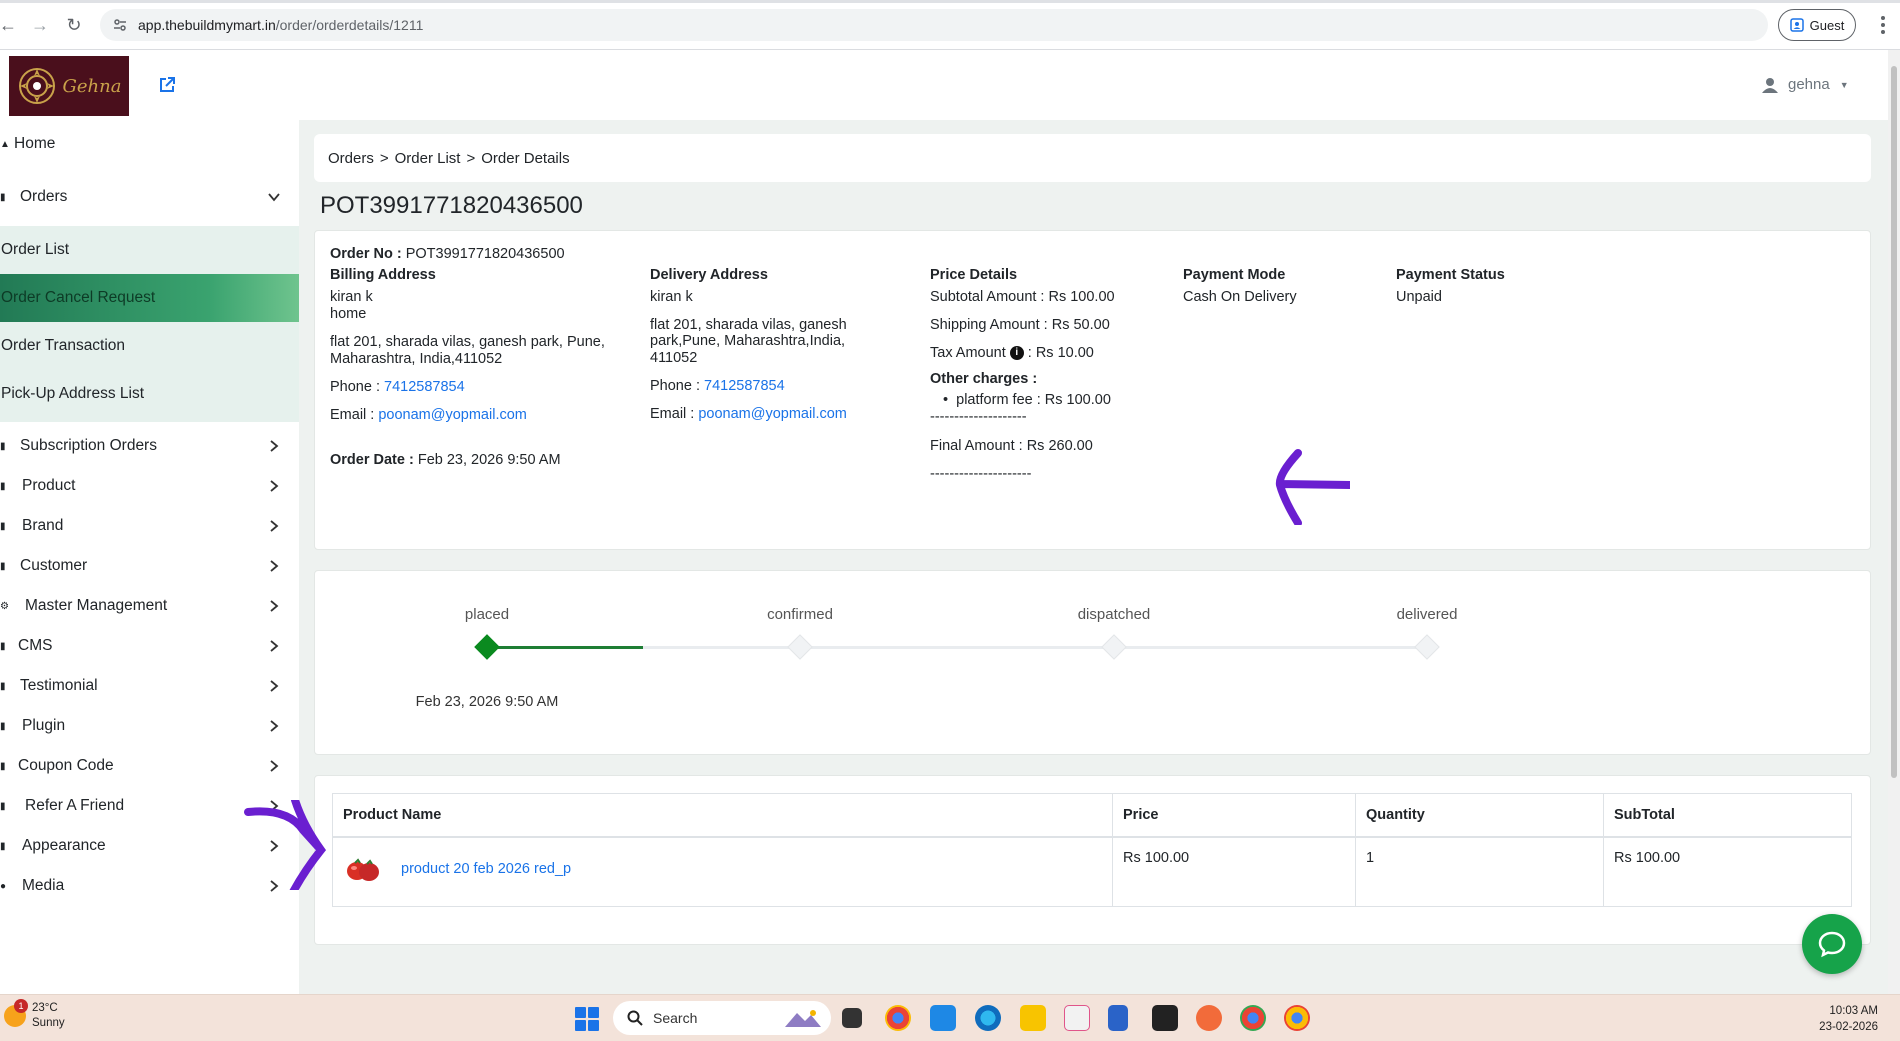 This screenshot has width=1900, height=1041. Describe the element at coordinates (352, 415) in the screenshot. I see `email-label: Email :` at that location.